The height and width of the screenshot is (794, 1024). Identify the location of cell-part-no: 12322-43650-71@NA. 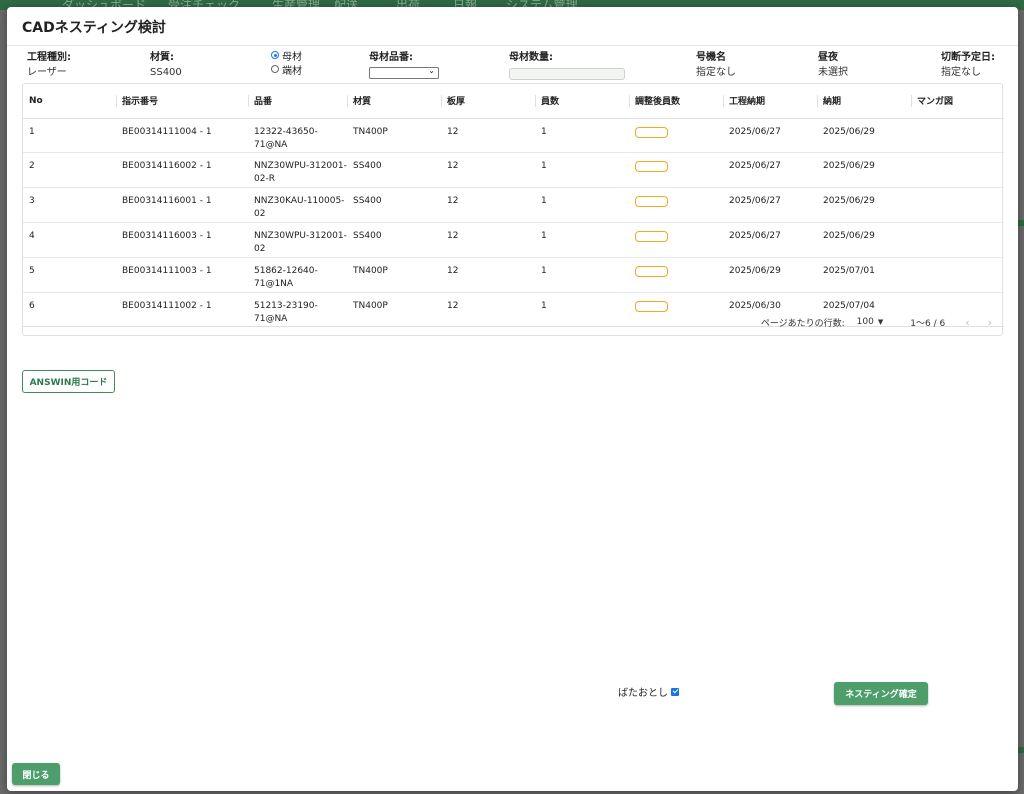
(297, 135).